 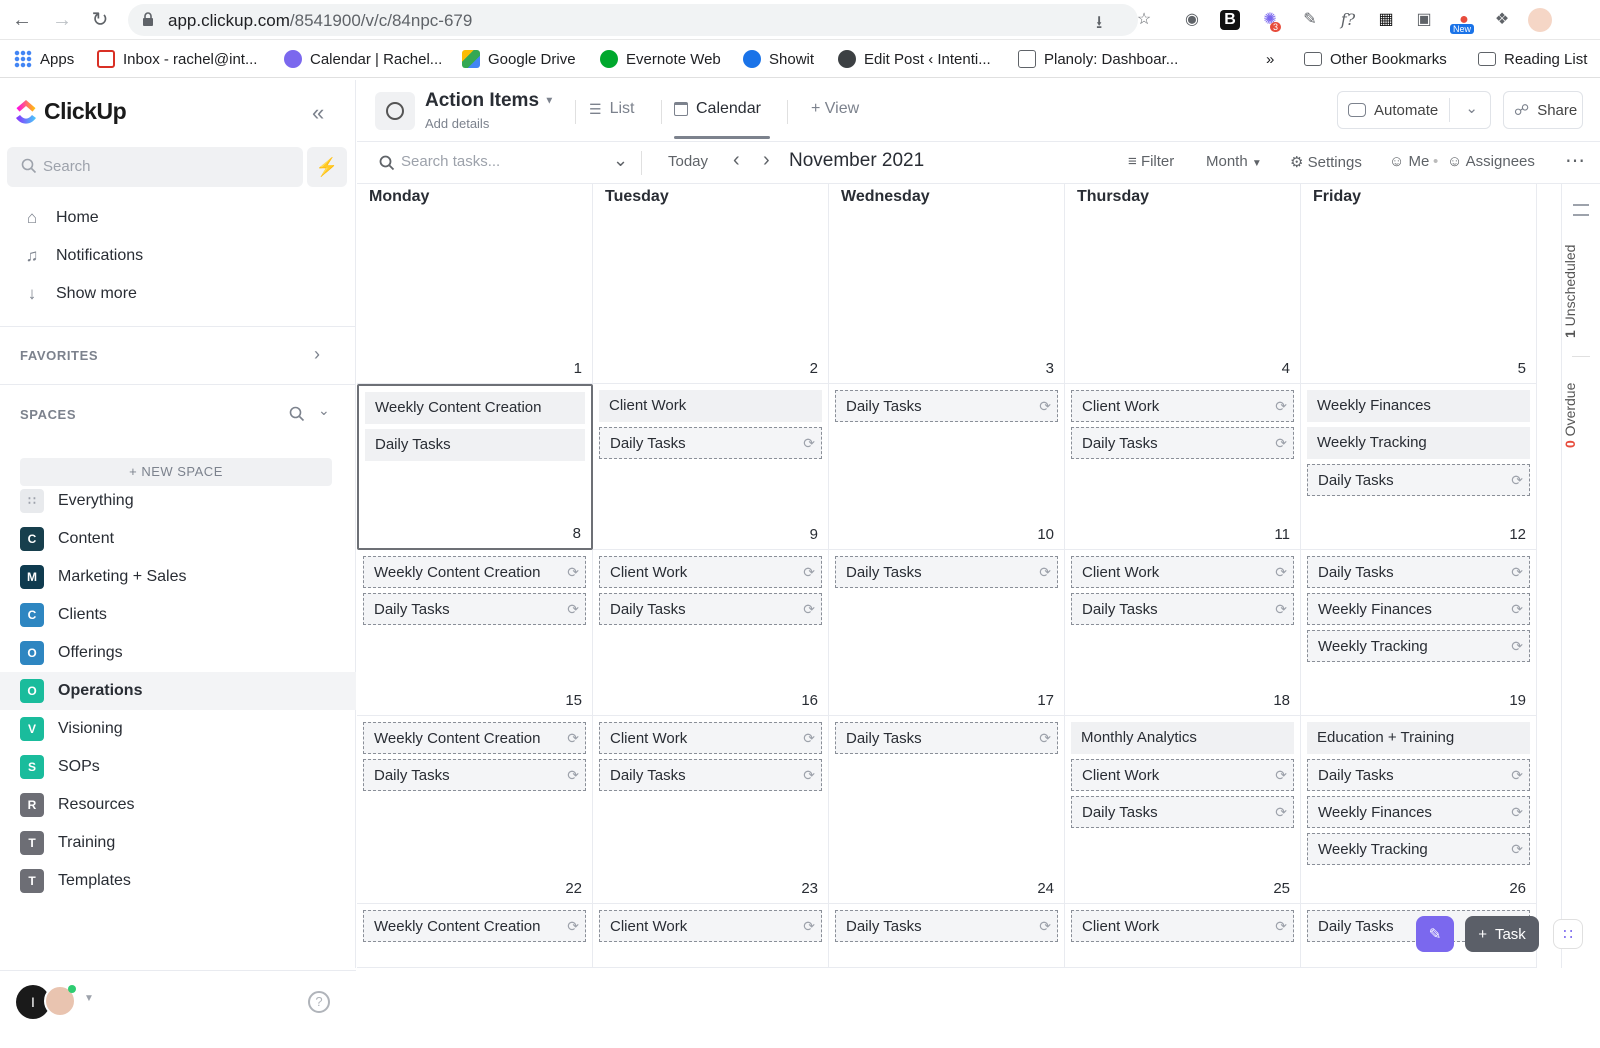 What do you see at coordinates (633, 20) in the screenshot?
I see `address-bar: app.clickup.com/8541900/v/c/84npc-679 ⭳` at bounding box center [633, 20].